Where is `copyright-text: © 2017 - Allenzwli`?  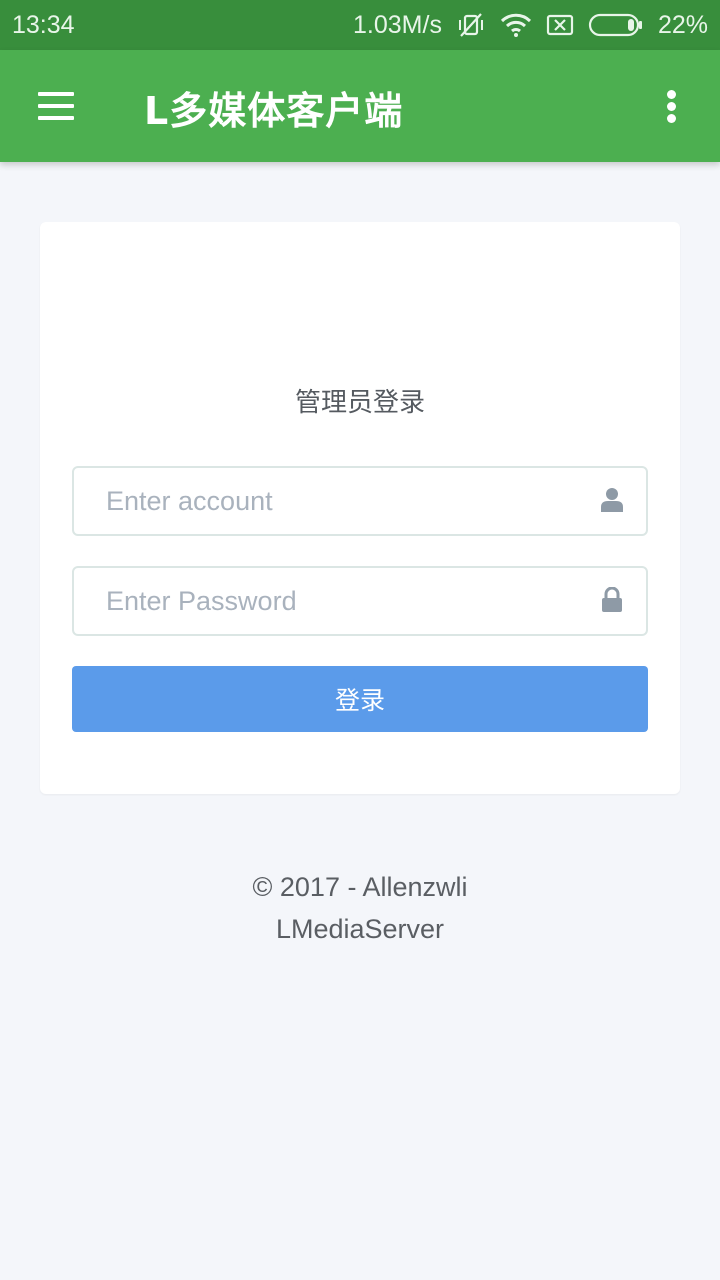
copyright-text: © 2017 - Allenzwli is located at coordinates (360, 887).